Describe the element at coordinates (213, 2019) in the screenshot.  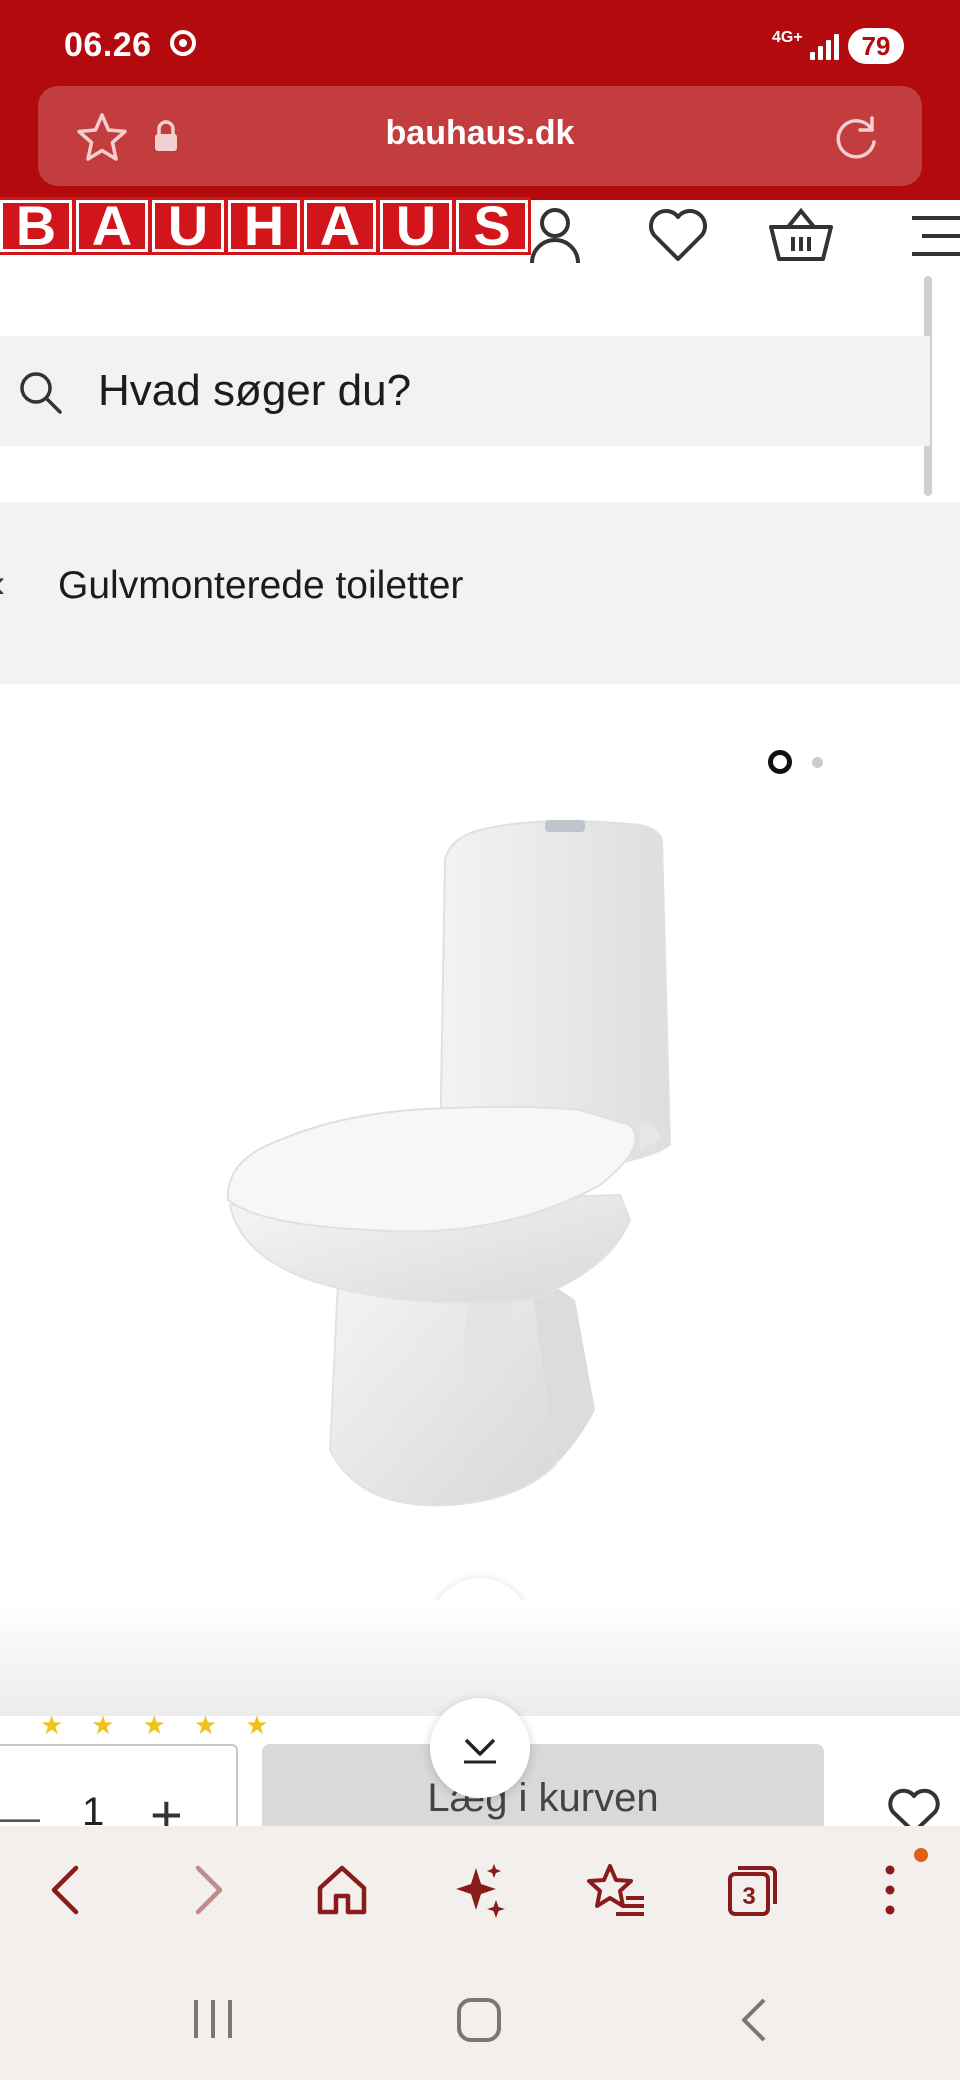
I see `recent-apps-icon` at that location.